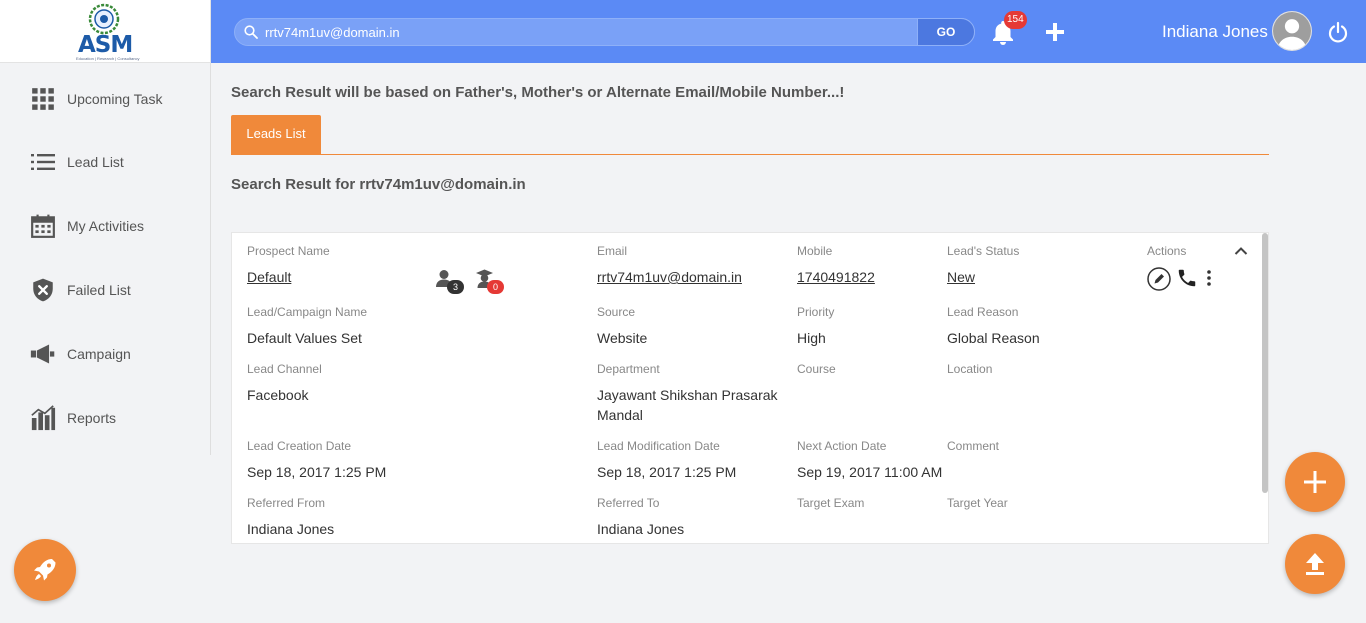 The image size is (1366, 623). Describe the element at coordinates (304, 338) in the screenshot. I see `field-value: Default Values Set` at that location.